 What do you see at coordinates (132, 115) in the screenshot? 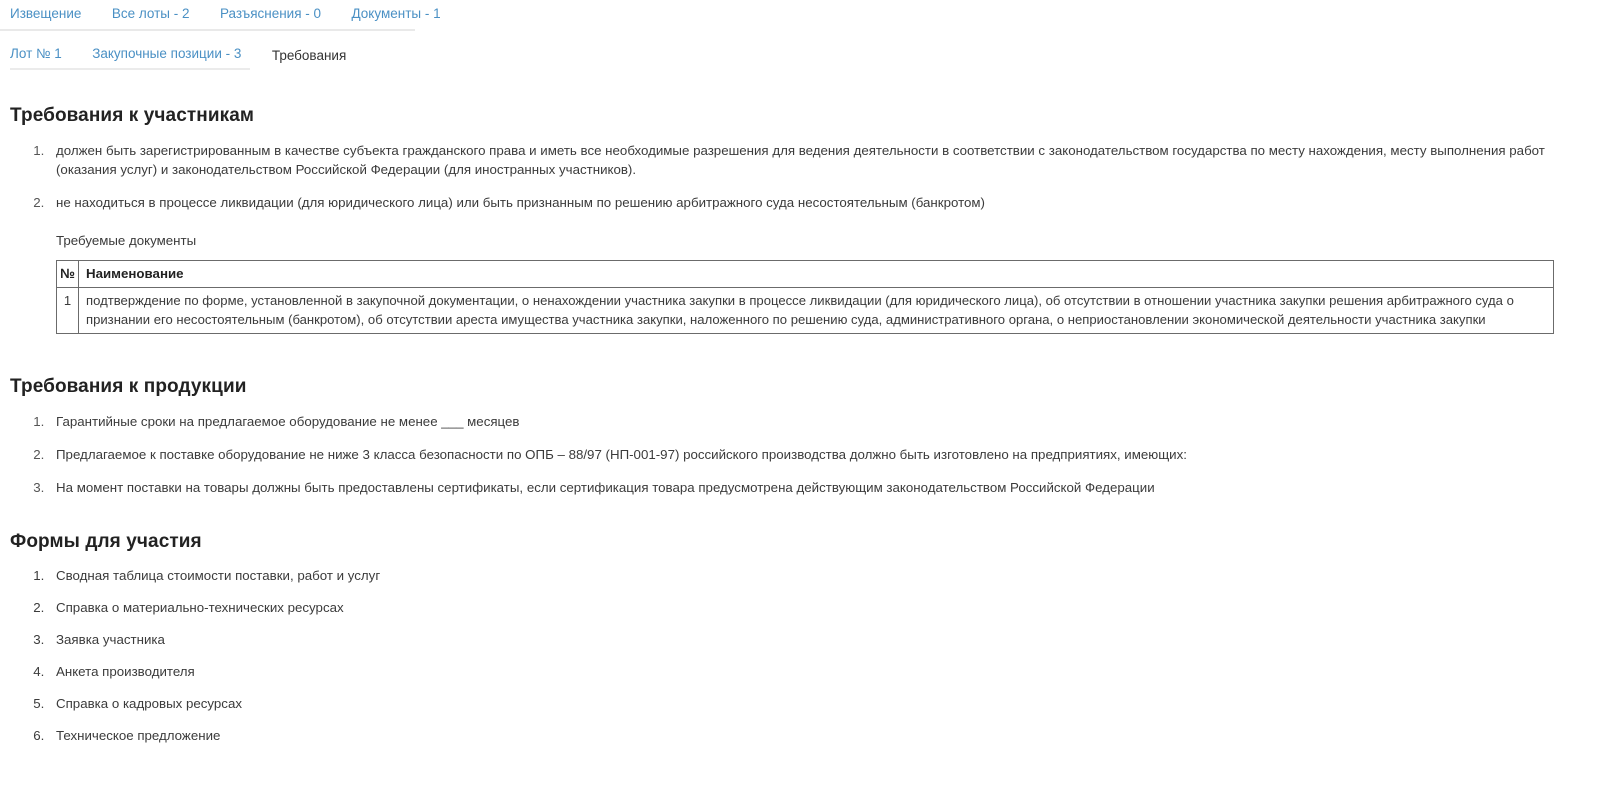
I see `section-title-participants: Требования к участникам` at bounding box center [132, 115].